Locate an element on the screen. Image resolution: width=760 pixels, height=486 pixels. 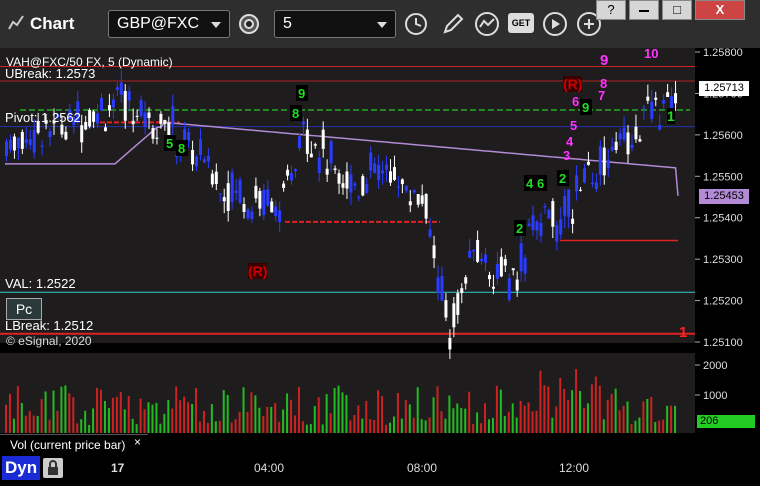
time-tick-0800: 08:00 is located at coordinates (422, 468).